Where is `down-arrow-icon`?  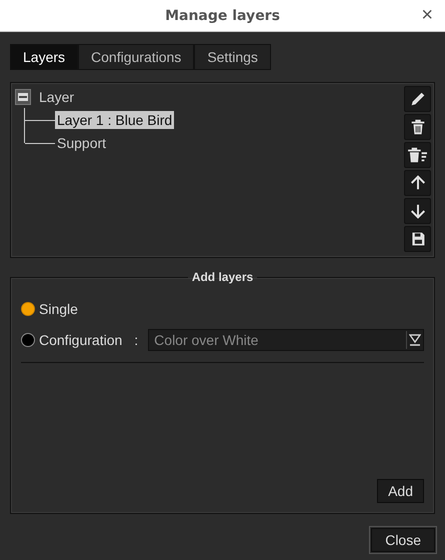
down-arrow-icon is located at coordinates (417, 211).